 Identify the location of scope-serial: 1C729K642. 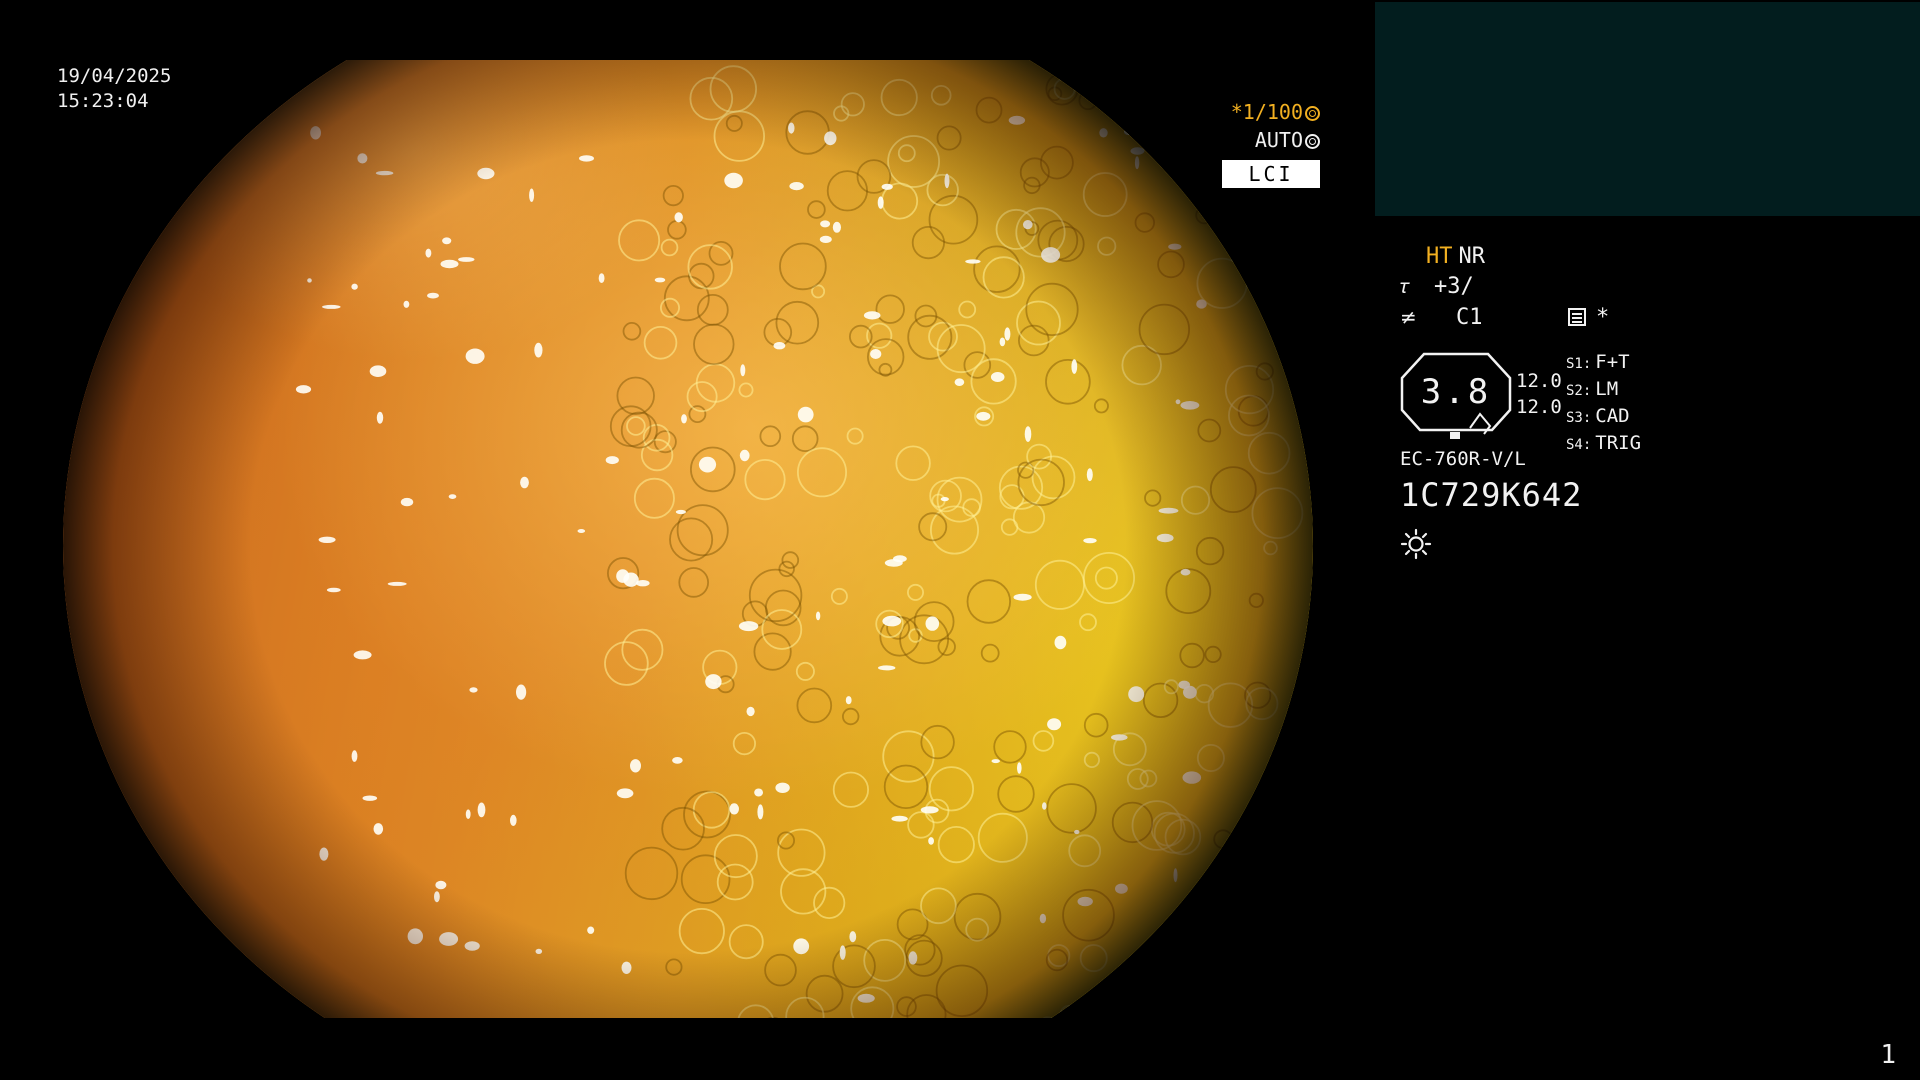
(1491, 495).